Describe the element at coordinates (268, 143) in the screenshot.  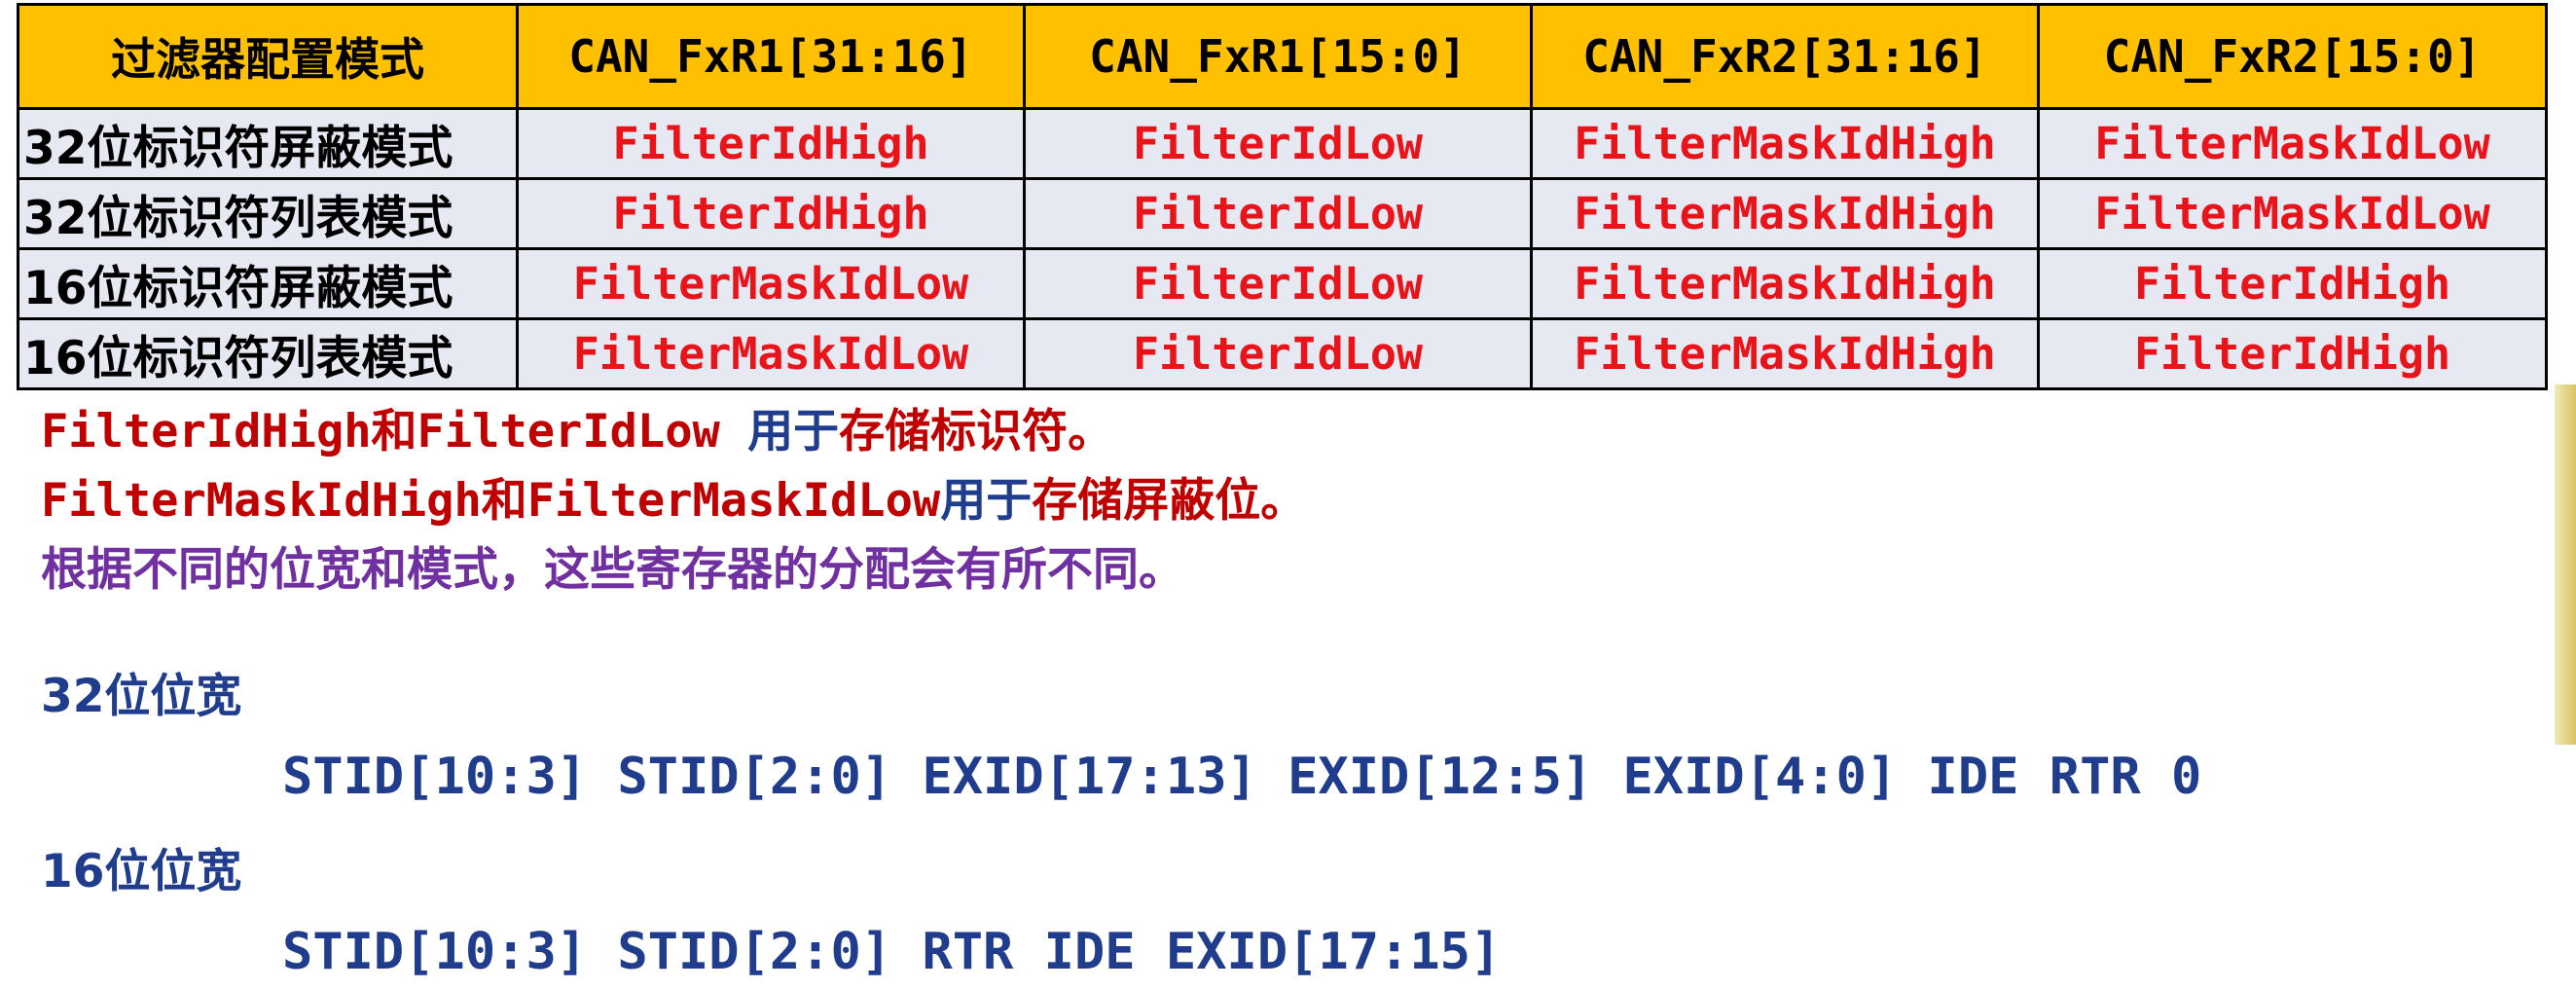
I see `mode-cell: 32位标识符屏蔽模式` at that location.